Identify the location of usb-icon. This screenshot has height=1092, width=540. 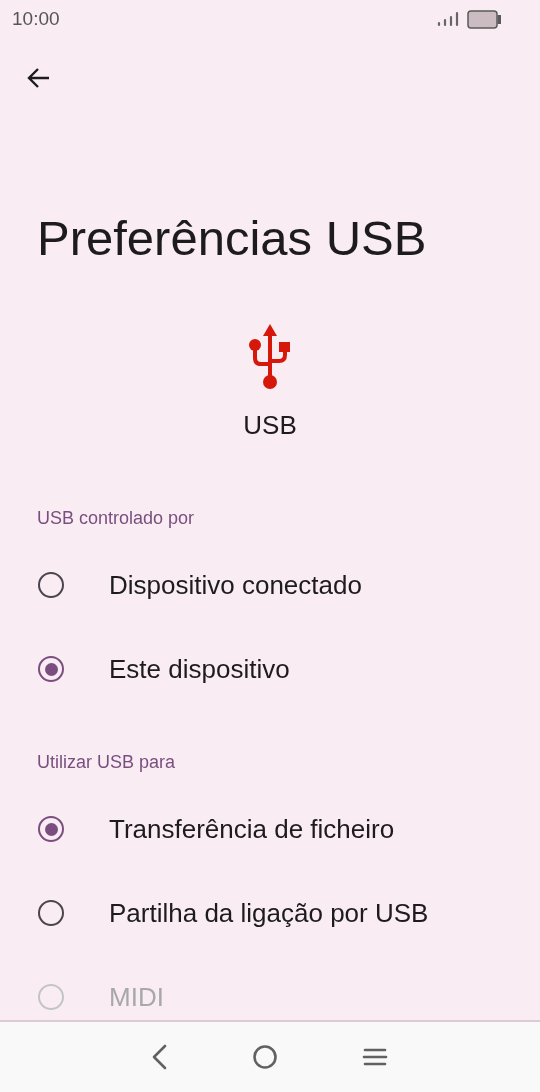
(270, 357).